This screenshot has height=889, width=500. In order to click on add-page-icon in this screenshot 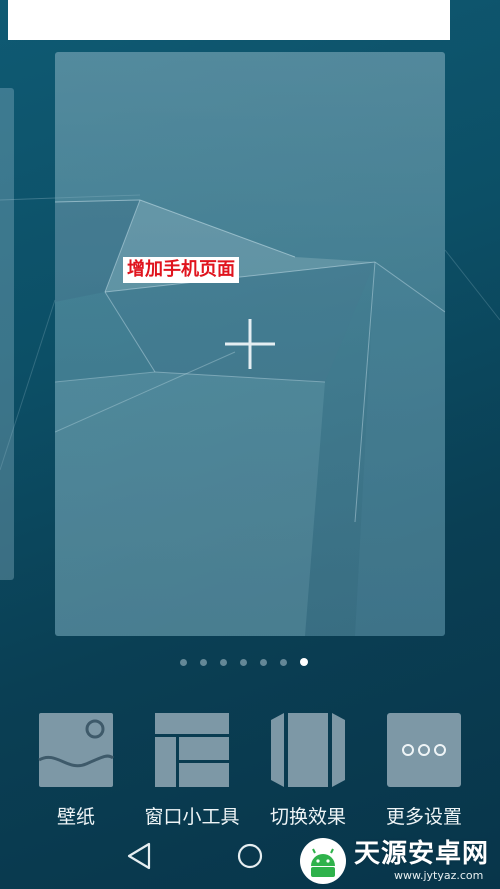, I will do `click(250, 344)`.